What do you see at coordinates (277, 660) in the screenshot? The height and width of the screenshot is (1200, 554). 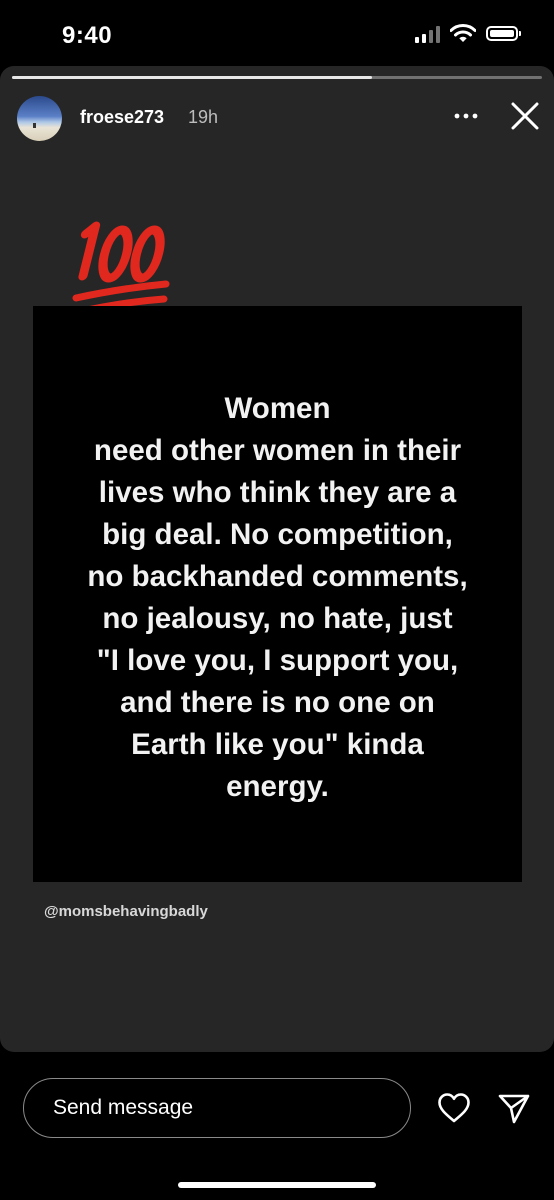 I see `quote-line: "I love you, I support you,` at bounding box center [277, 660].